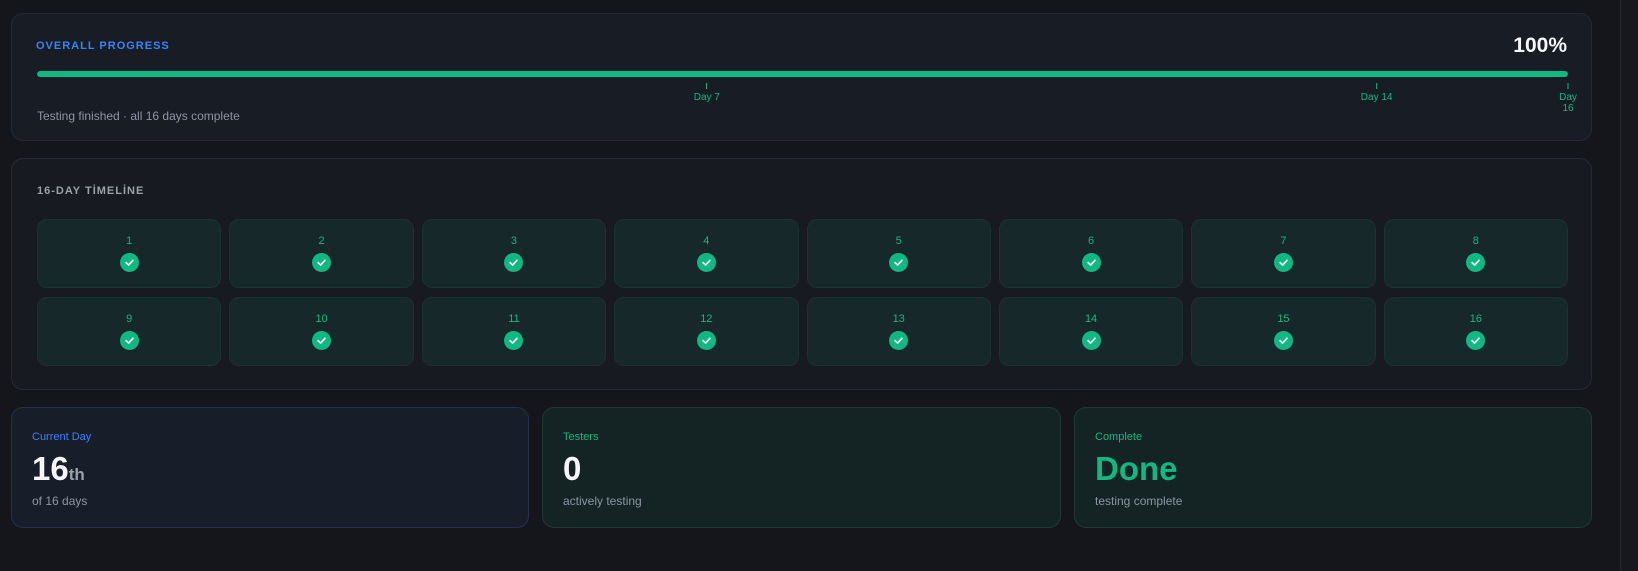  I want to click on milestone-day-14: Day 14, so click(1376, 93).